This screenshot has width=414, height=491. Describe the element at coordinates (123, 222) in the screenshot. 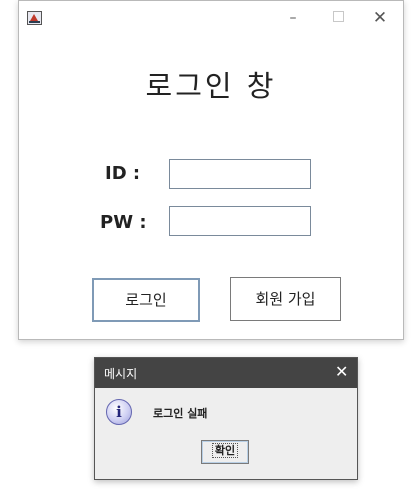

I see `pw-label: PW :` at that location.